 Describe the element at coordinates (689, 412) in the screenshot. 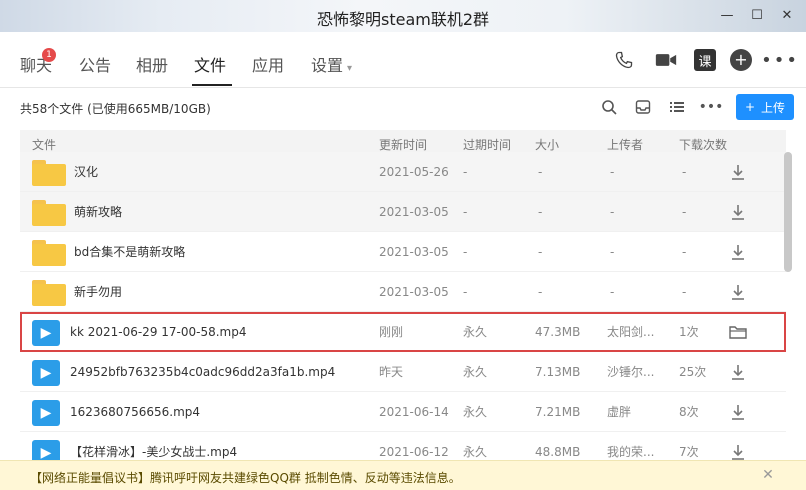

I see `download-count: 8次` at that location.